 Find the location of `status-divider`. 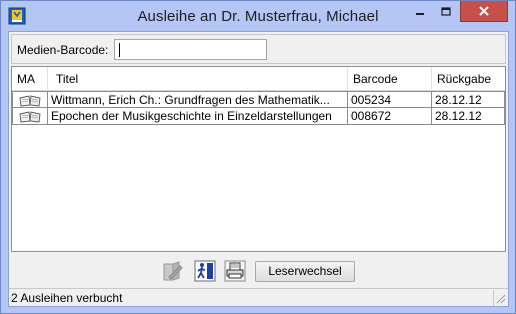

status-divider is located at coordinates (493, 298).